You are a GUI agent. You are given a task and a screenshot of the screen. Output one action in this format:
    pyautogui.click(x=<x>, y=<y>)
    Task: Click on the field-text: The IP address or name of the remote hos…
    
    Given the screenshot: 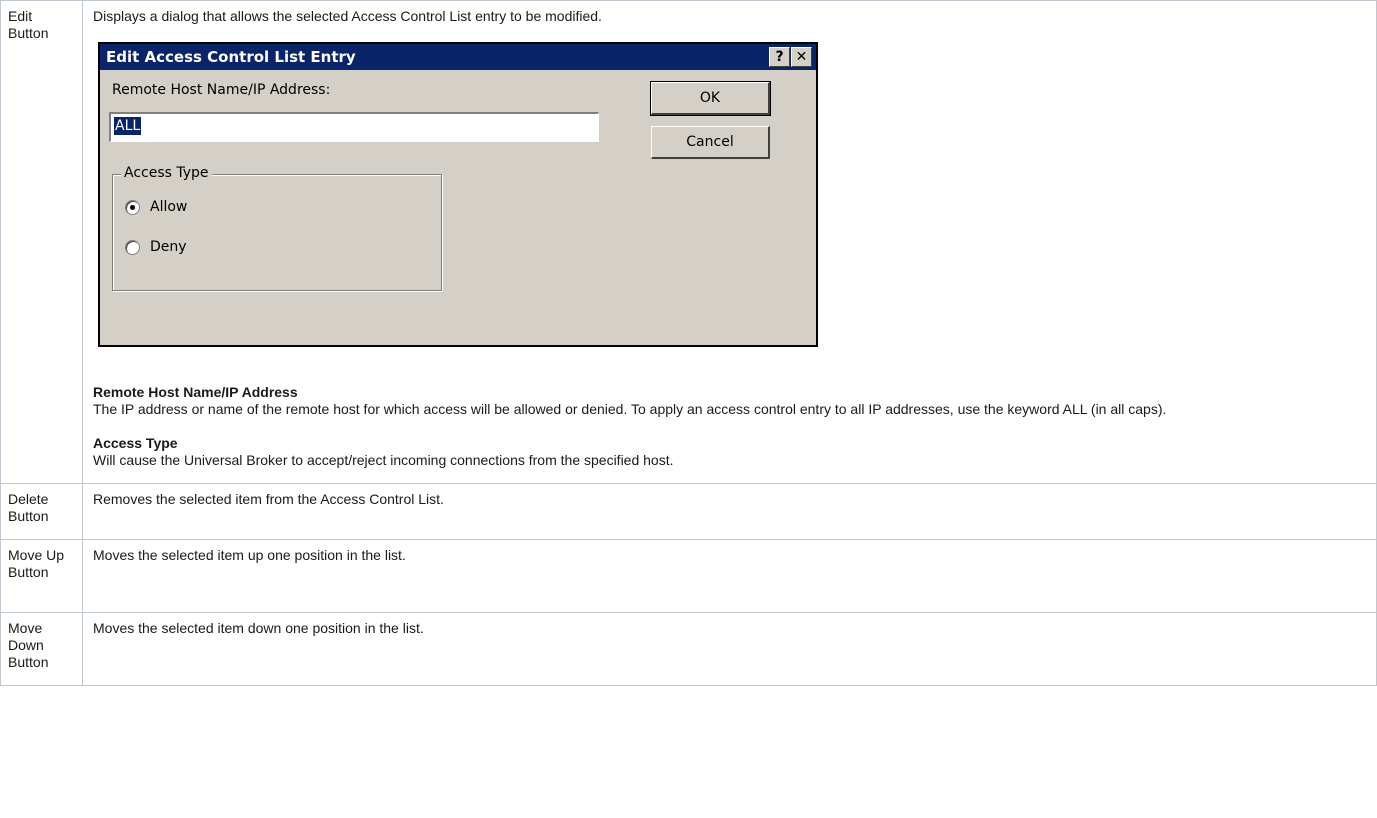 What is the action you would take?
    pyautogui.click(x=630, y=409)
    